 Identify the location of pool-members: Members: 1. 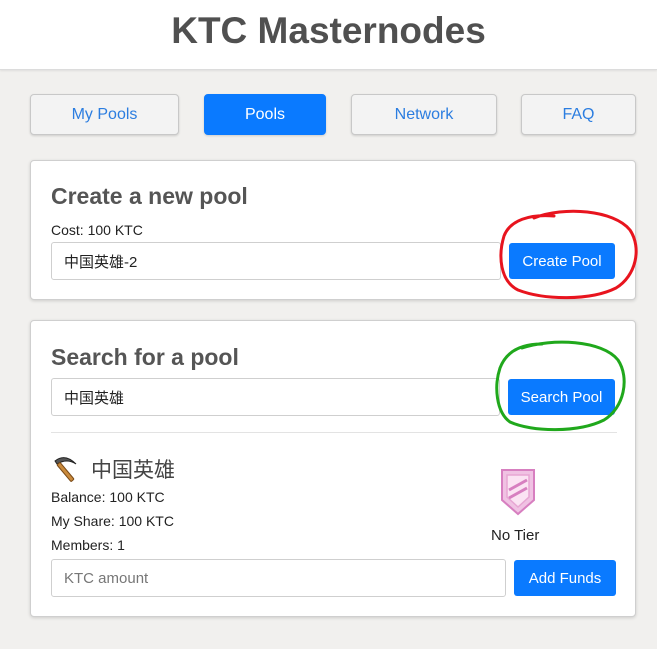
(88, 545).